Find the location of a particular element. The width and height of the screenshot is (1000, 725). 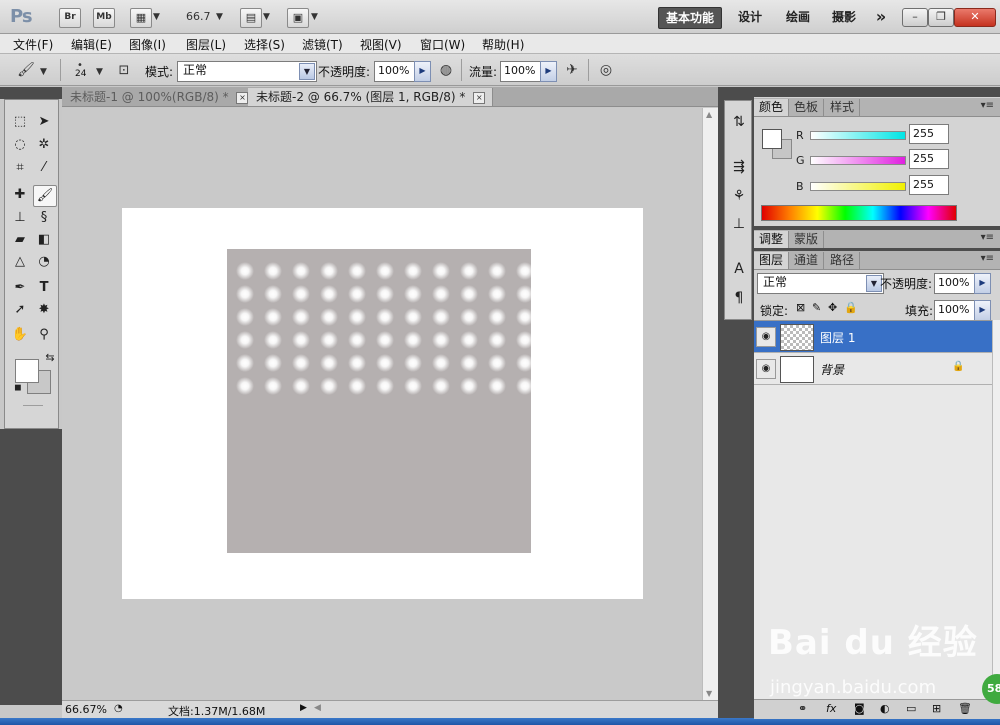

layer-name: 图层 1 is located at coordinates (837, 337).